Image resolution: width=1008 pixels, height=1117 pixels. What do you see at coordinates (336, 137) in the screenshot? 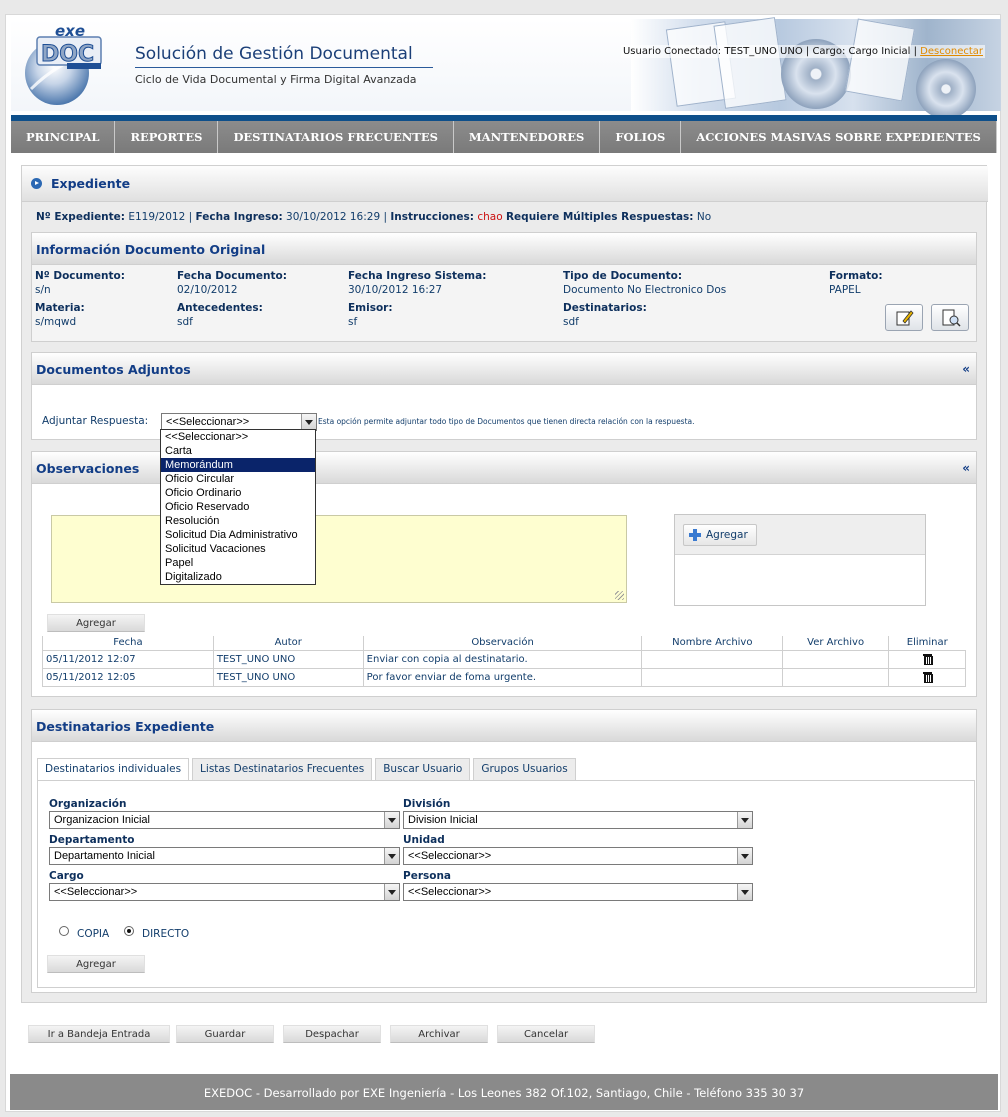
I see `nav-item-destinatarios-frecuentes: DESTINATARIOS FRECUENTES` at bounding box center [336, 137].